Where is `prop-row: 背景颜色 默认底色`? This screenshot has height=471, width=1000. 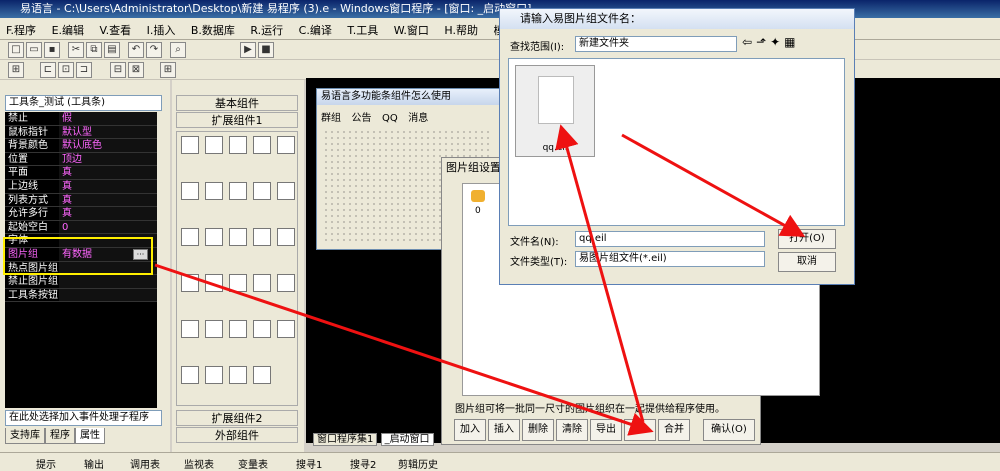 prop-row: 背景颜色 默认底色 is located at coordinates (81, 146).